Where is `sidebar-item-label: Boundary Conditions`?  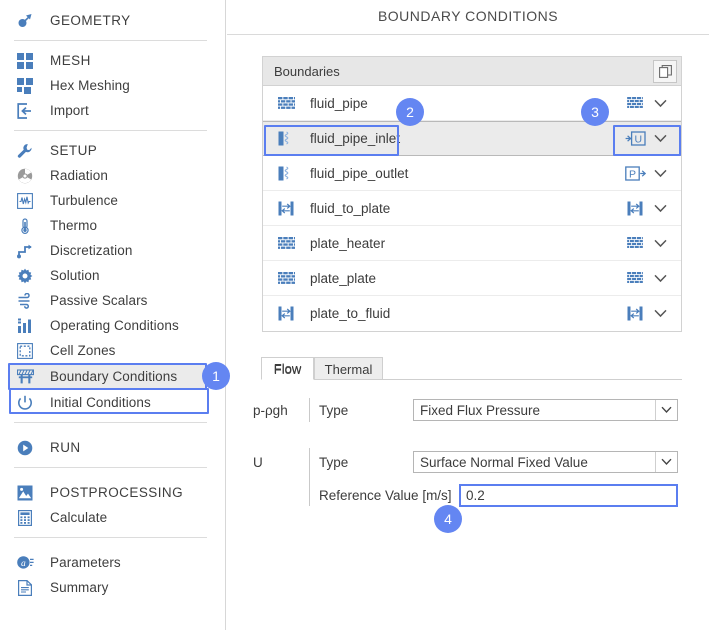 sidebar-item-label: Boundary Conditions is located at coordinates (114, 376).